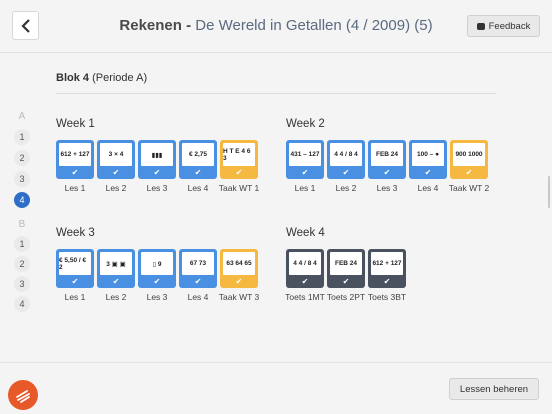 This screenshot has height=414, width=552. I want to click on test-tile-card: FEB 24 ✔, so click(346, 268).